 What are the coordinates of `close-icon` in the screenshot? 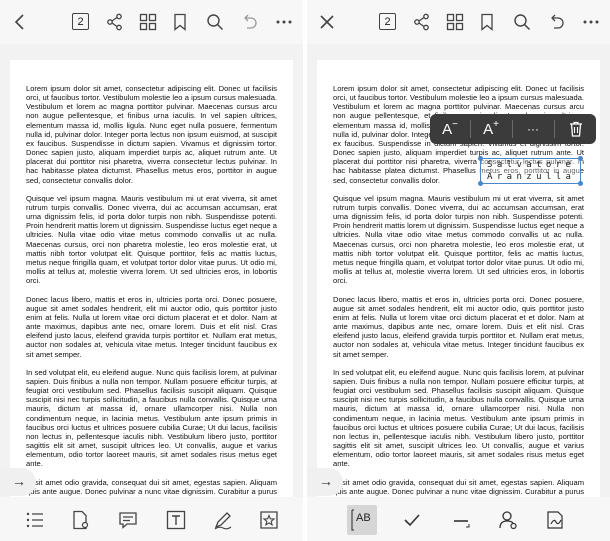 It's located at (327, 22).